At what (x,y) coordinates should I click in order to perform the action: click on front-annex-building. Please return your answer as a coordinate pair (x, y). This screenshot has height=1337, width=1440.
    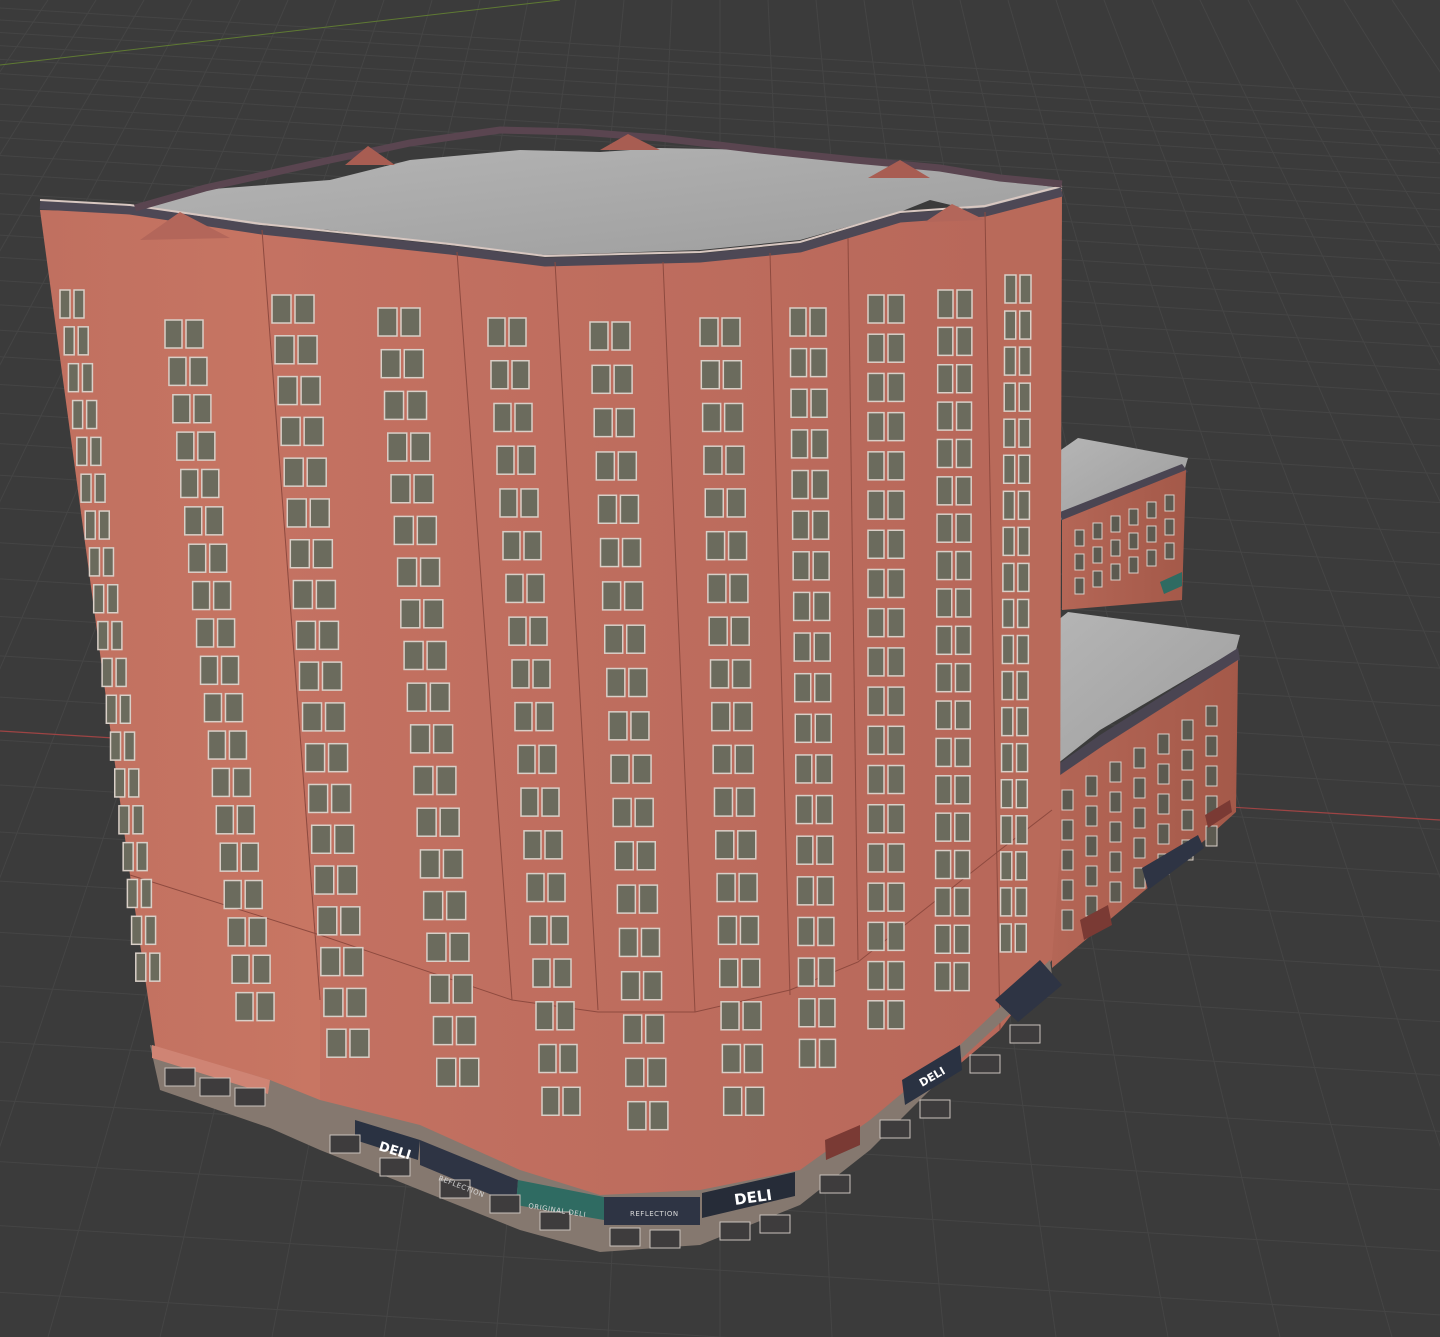
    Looking at the image, I should click on (1145, 790).